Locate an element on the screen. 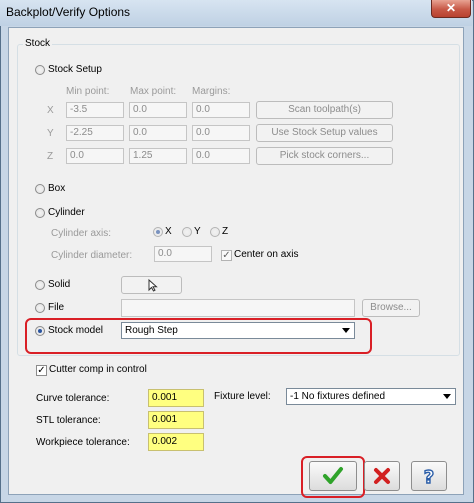  cutter-comp-label: Cutter comp in control is located at coordinates (98, 369).